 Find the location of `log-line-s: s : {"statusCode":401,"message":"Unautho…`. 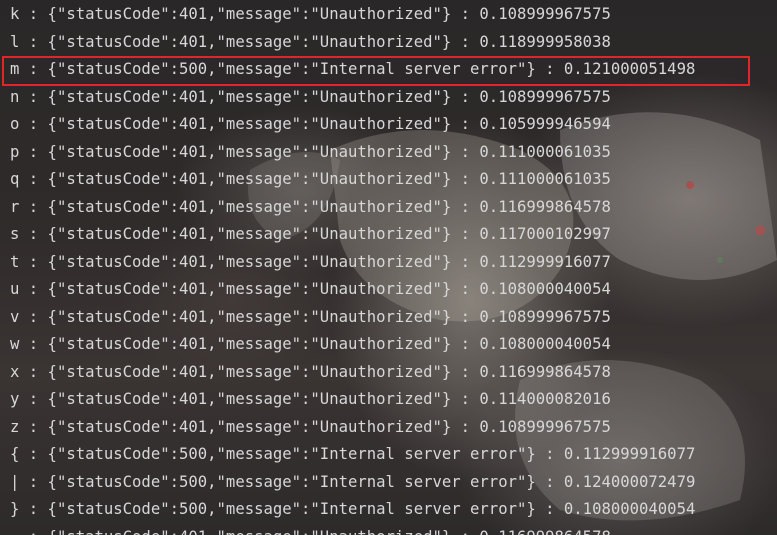

log-line-s: s : {"statusCode":401,"message":"Unautho… is located at coordinates (310, 234).